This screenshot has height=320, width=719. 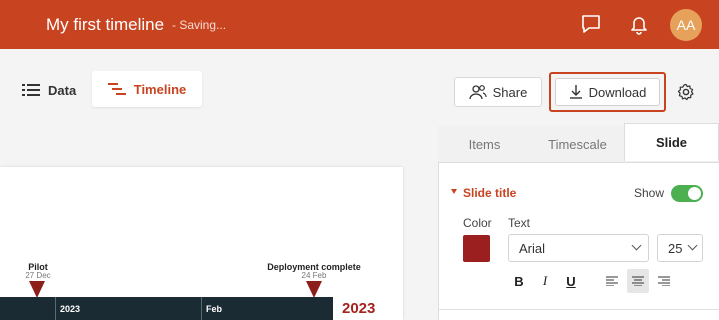 What do you see at coordinates (510, 92) in the screenshot?
I see `share-label: Share` at bounding box center [510, 92].